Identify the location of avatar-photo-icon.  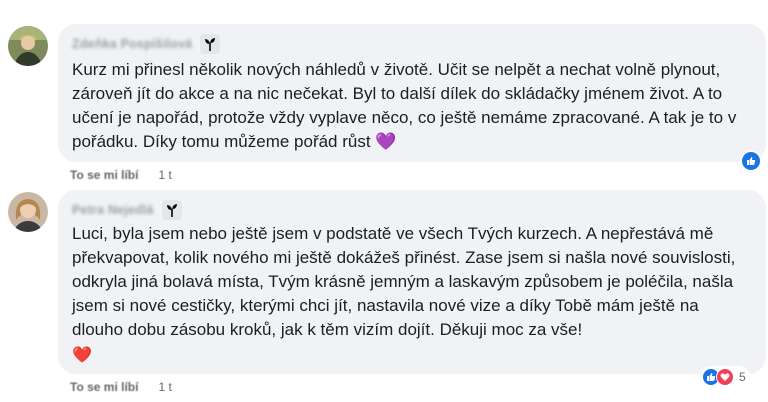
(28, 212).